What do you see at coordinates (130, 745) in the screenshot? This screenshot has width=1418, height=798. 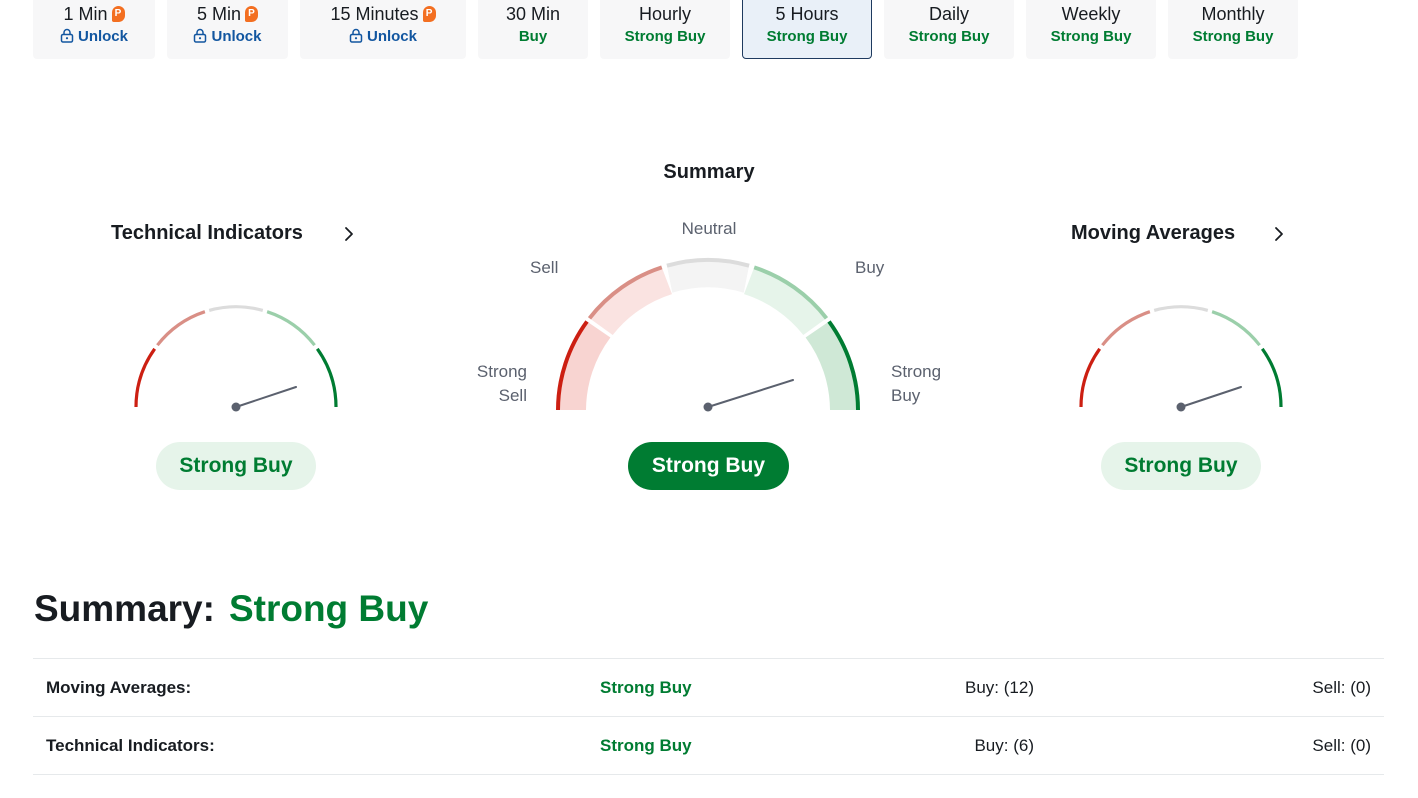 I see `row-name: Technical Indicators:` at bounding box center [130, 745].